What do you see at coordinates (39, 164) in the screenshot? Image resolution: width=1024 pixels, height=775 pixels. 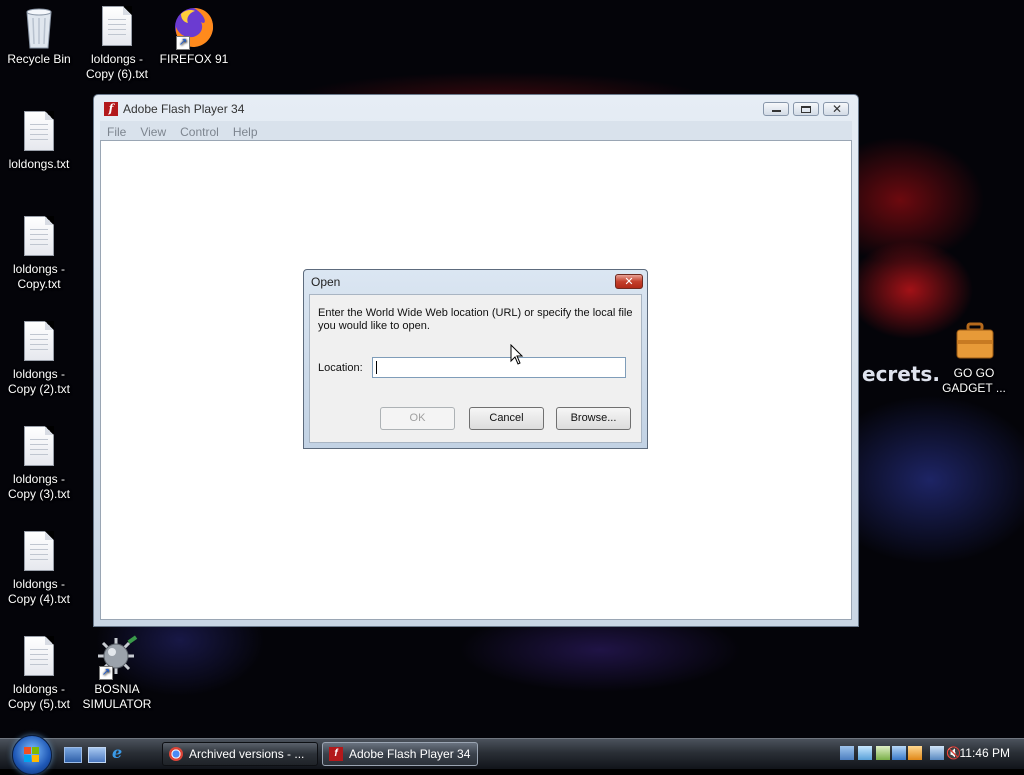 I see `desktop-icon-label: loldongs.txt` at bounding box center [39, 164].